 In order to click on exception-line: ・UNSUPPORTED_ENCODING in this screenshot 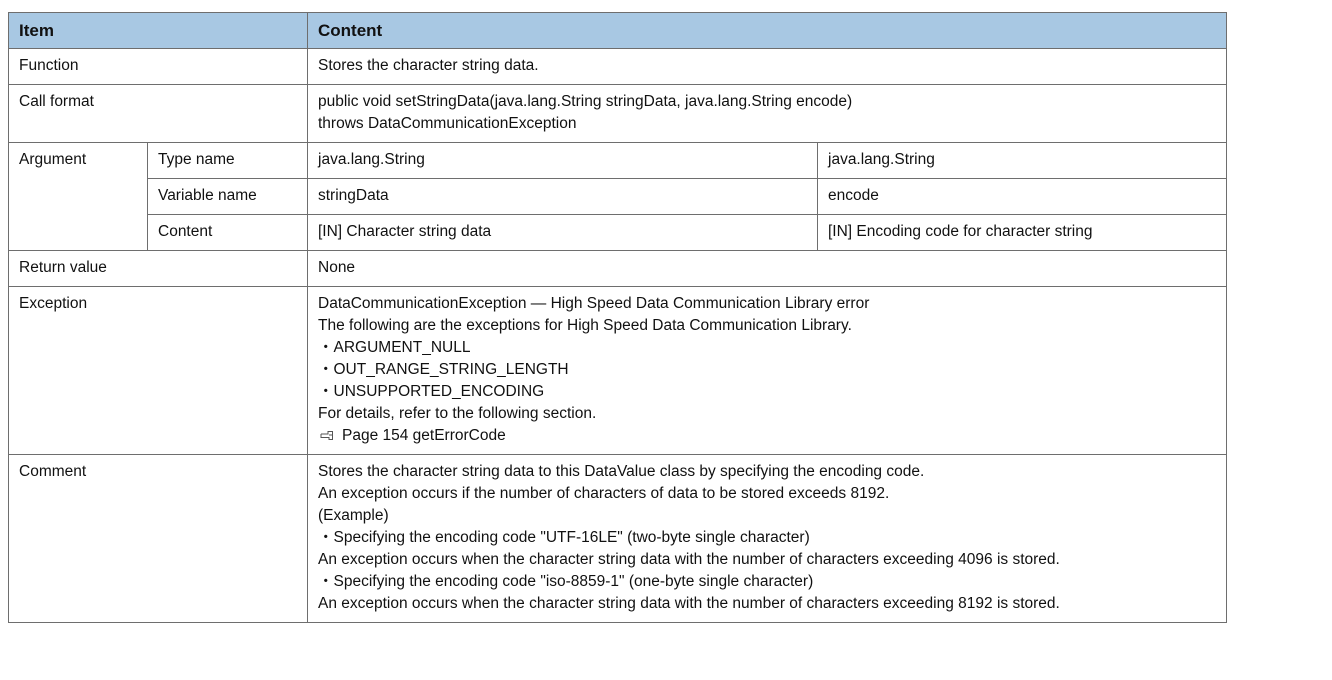, I will do `click(431, 391)`.